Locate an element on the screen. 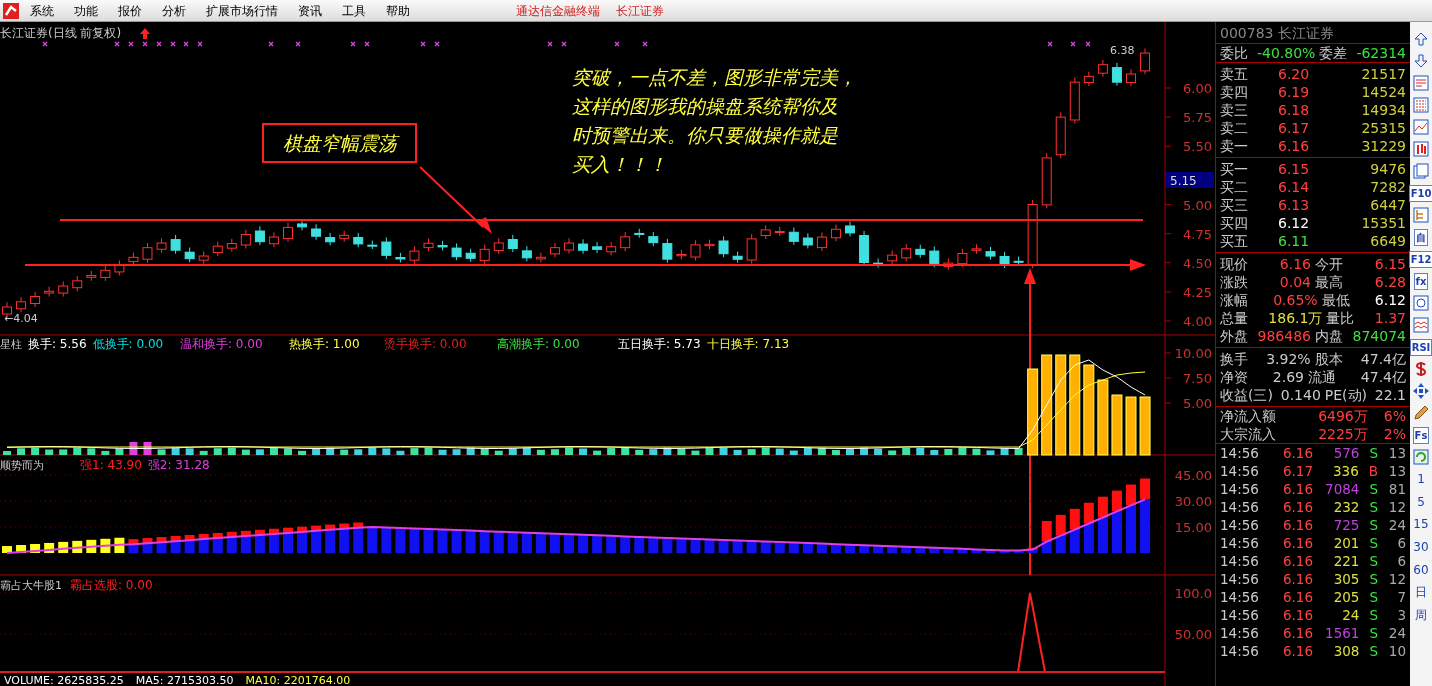  tick-side: B is located at coordinates (1373, 471).